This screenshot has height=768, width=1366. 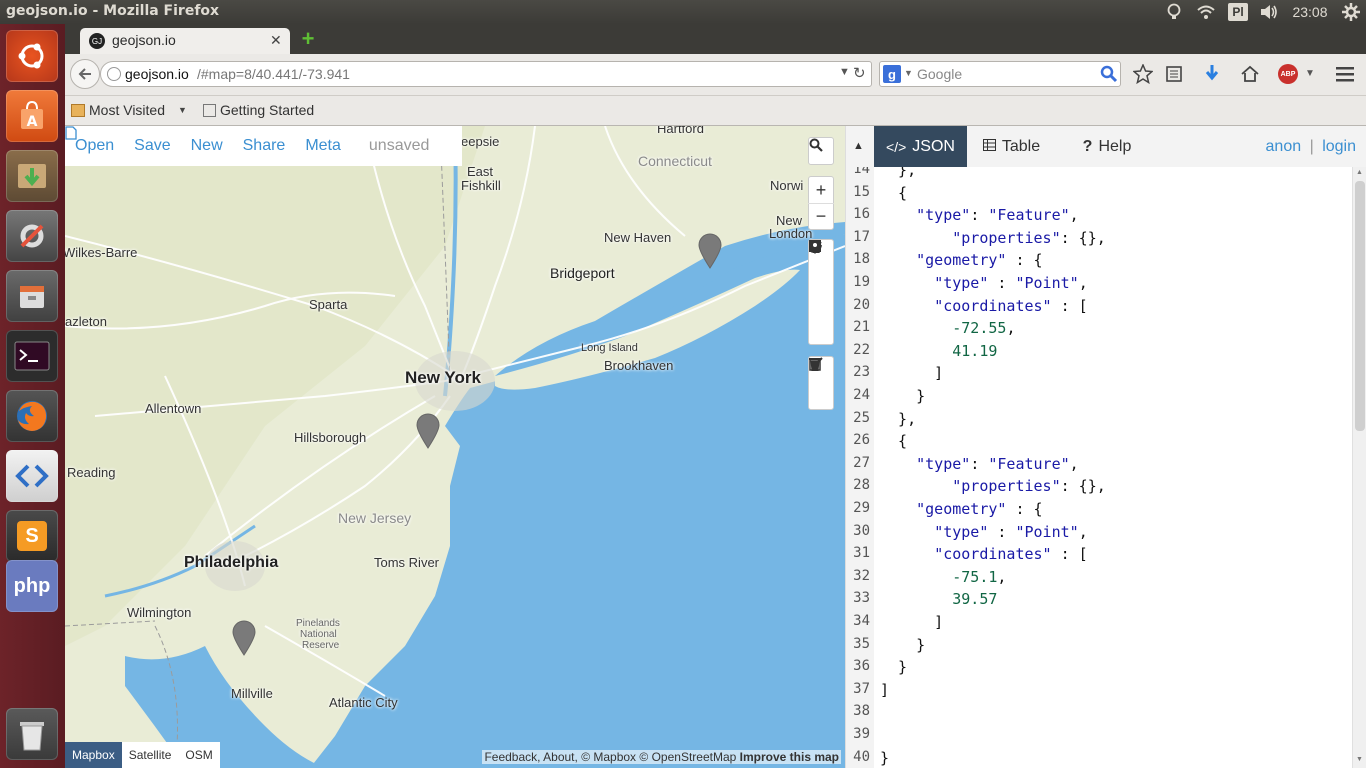 What do you see at coordinates (32, 416) in the screenshot?
I see `firefox-icon` at bounding box center [32, 416].